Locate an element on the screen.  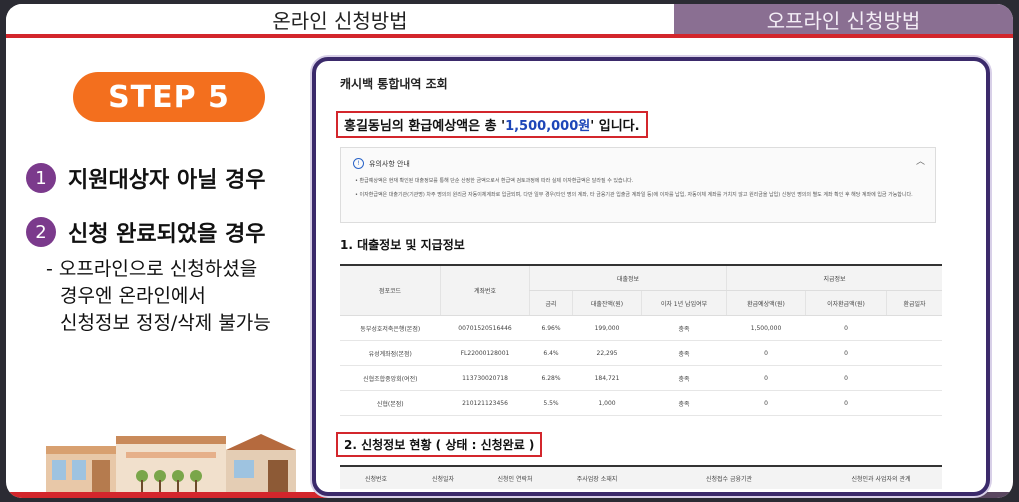
cell: 6.4% is located at coordinates (551, 353).